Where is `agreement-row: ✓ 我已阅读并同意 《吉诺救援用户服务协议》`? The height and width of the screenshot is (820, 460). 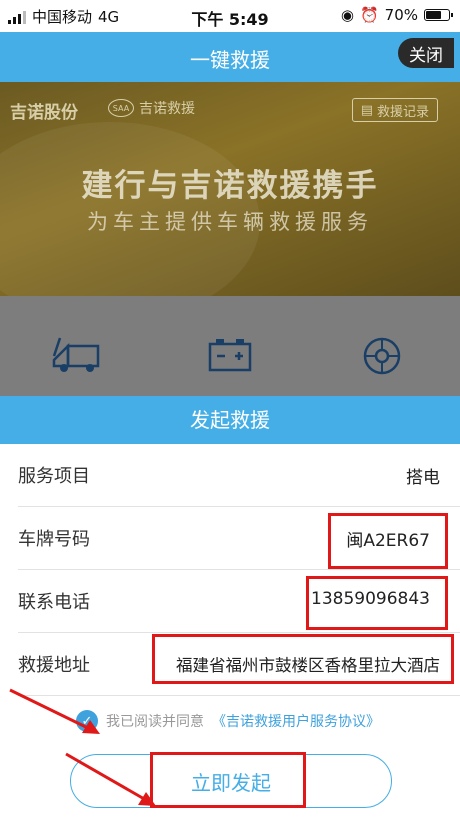 agreement-row: ✓ 我已阅读并同意 《吉诺救援用户服务协议》 is located at coordinates (228, 721).